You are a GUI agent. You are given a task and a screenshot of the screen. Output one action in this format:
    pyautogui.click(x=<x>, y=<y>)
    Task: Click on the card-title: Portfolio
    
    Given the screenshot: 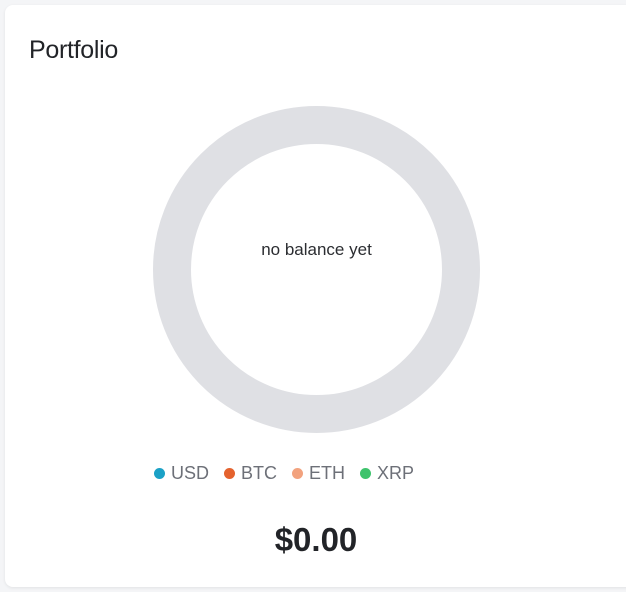 What is the action you would take?
    pyautogui.click(x=74, y=50)
    